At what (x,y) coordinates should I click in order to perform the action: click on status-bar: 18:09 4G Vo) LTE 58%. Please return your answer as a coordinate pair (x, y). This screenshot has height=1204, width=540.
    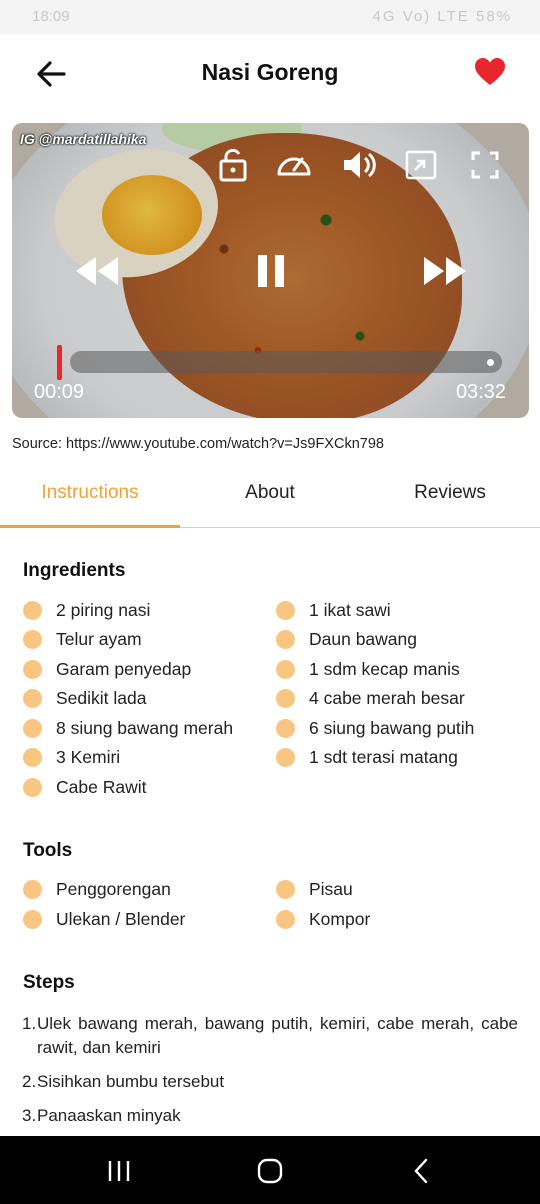
    Looking at the image, I should click on (270, 17).